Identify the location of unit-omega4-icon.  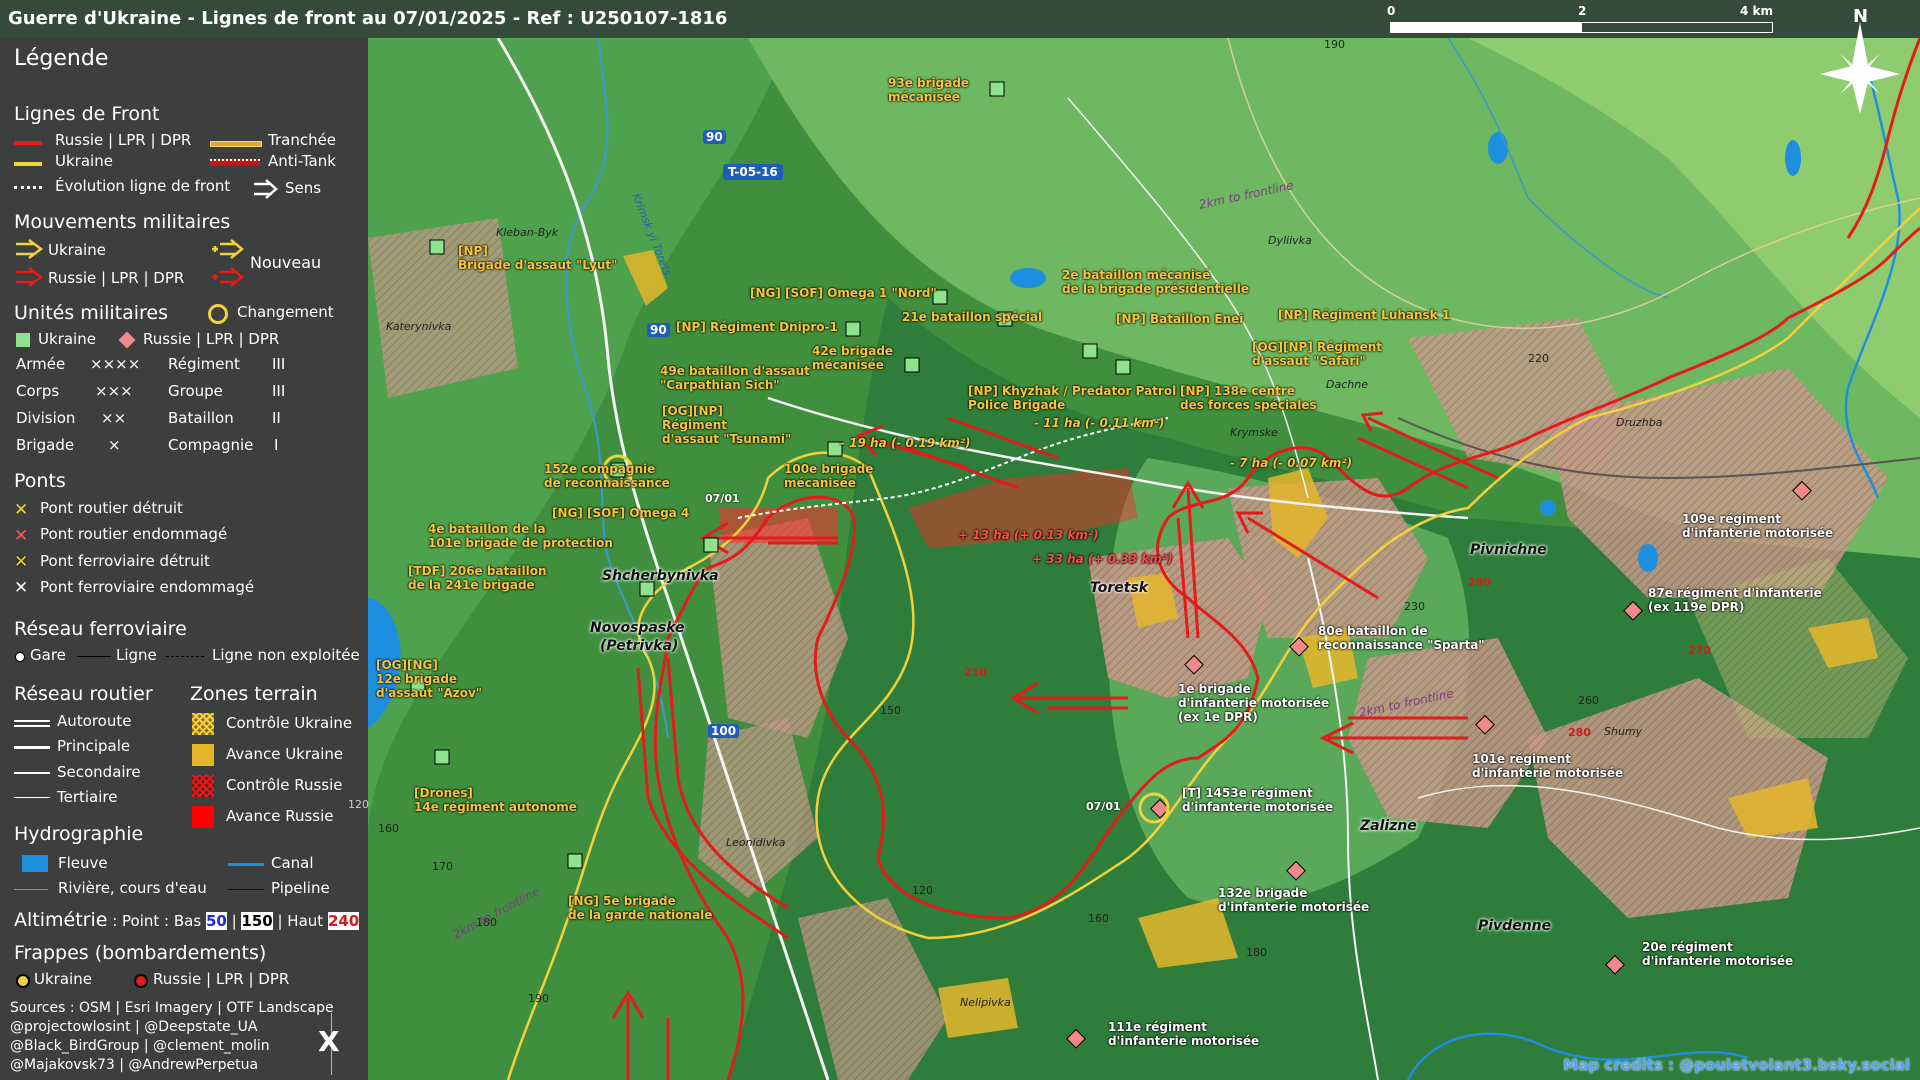
(711, 545).